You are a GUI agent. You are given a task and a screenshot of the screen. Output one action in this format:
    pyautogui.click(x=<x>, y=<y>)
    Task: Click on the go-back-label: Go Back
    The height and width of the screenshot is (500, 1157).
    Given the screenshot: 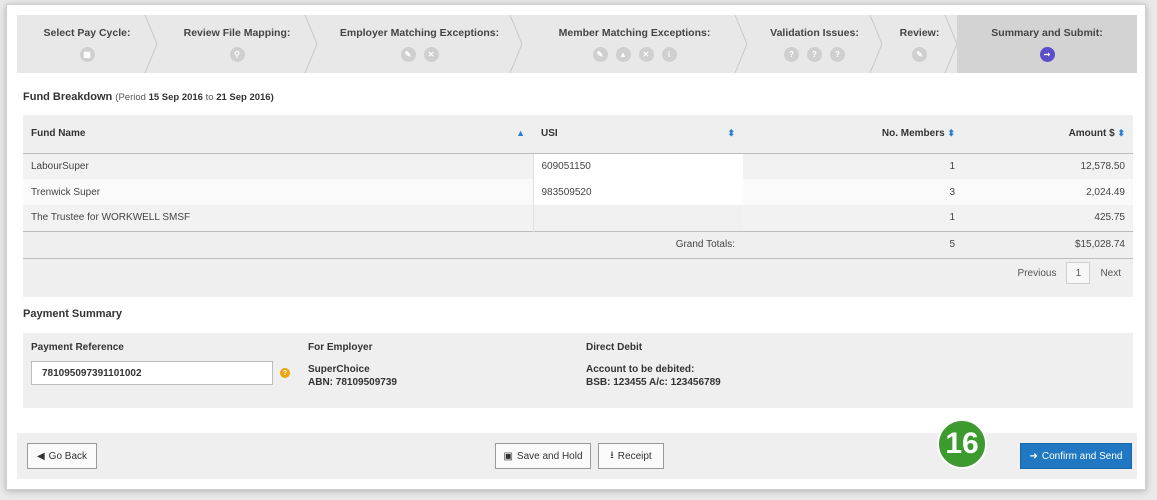 What is the action you would take?
    pyautogui.click(x=68, y=456)
    